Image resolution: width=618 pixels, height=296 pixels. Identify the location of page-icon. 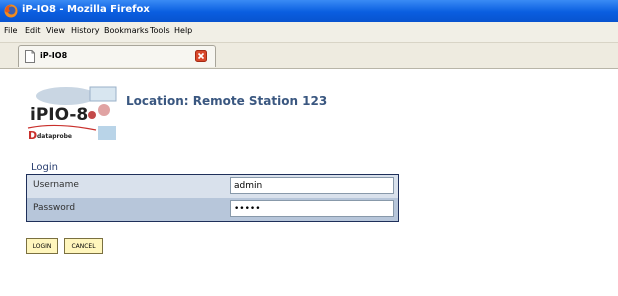
(30, 56).